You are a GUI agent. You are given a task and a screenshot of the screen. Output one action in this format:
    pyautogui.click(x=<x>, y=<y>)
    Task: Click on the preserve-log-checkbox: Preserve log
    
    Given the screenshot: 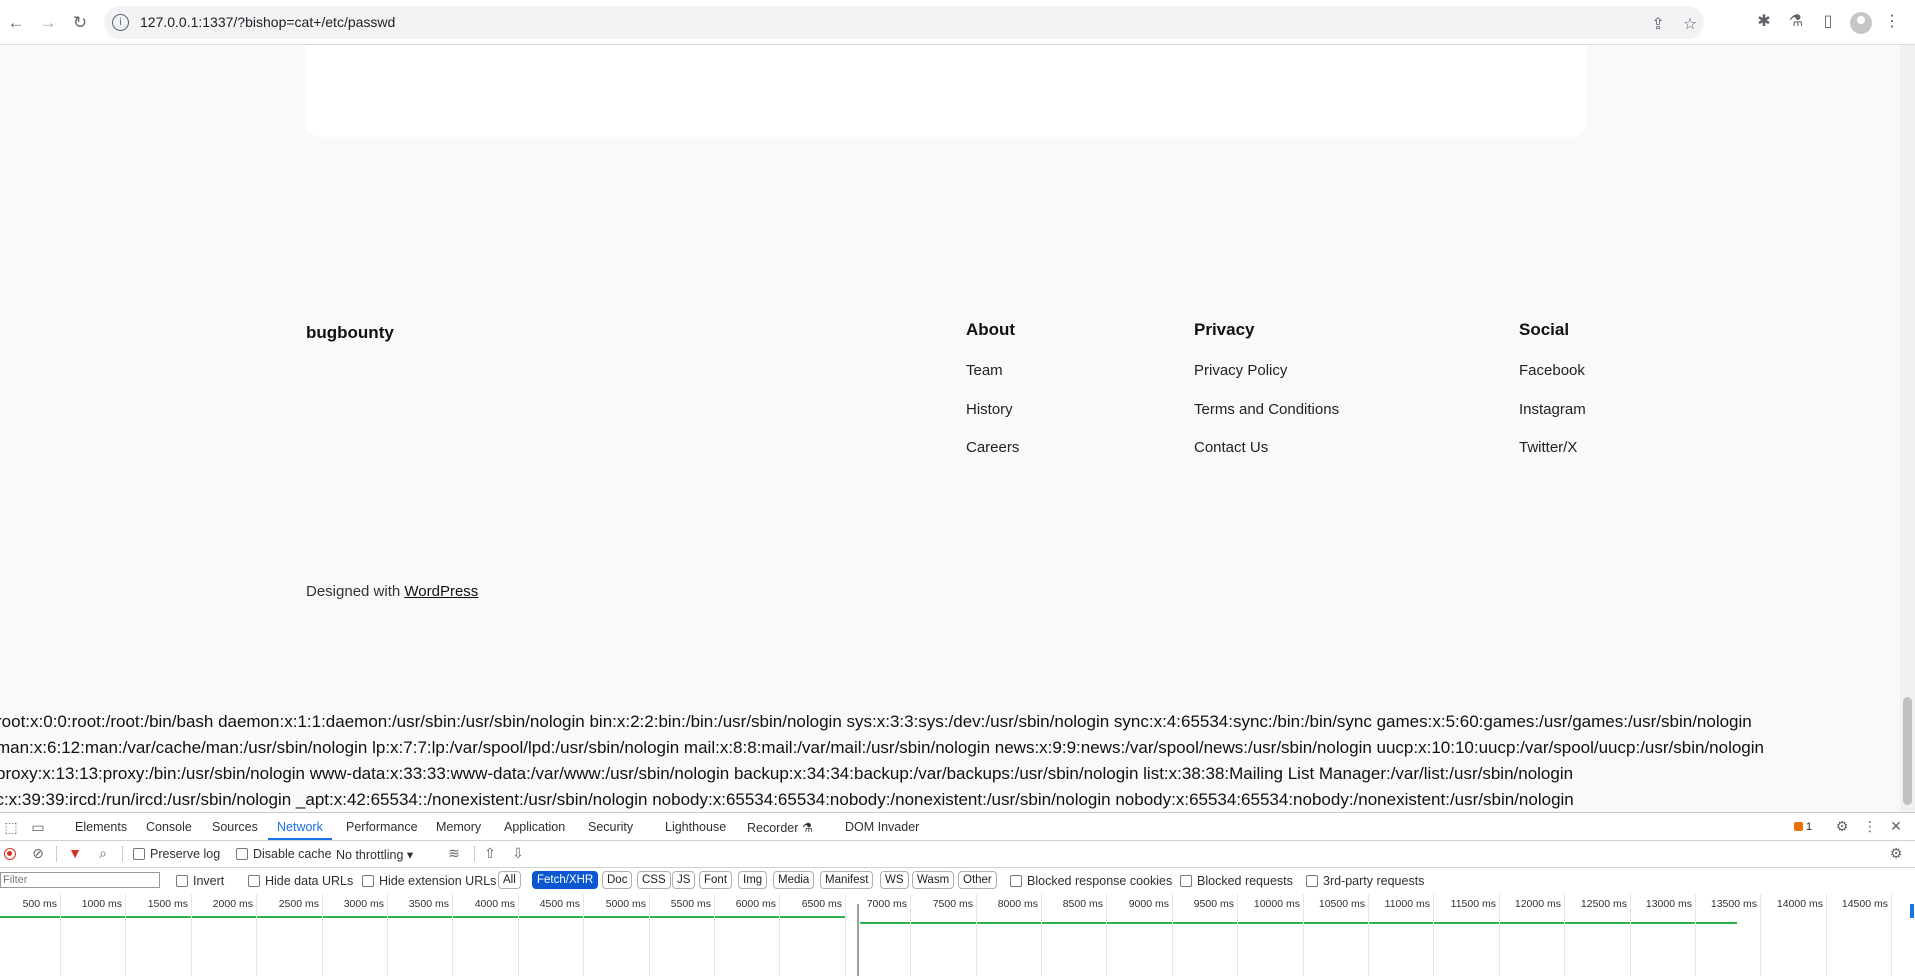 What is the action you would take?
    pyautogui.click(x=176, y=854)
    